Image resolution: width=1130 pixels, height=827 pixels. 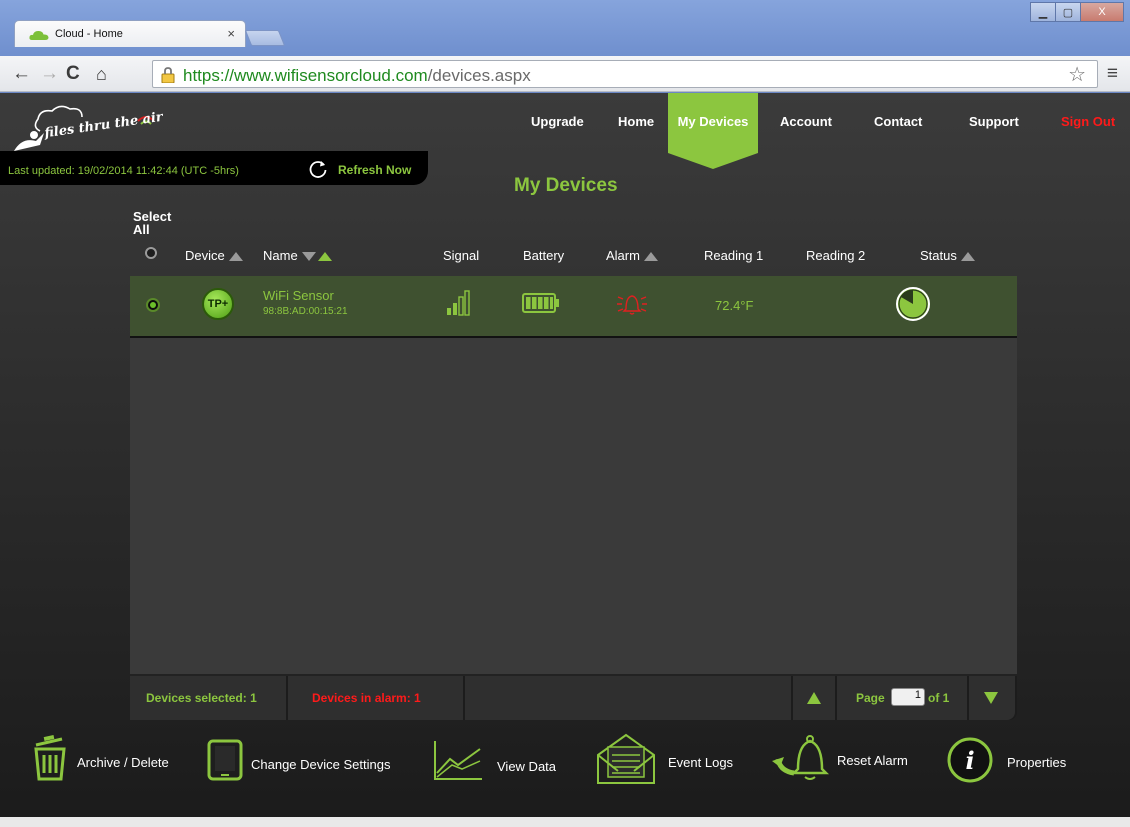 What do you see at coordinates (994, 121) in the screenshot?
I see `nav-support: Support` at bounding box center [994, 121].